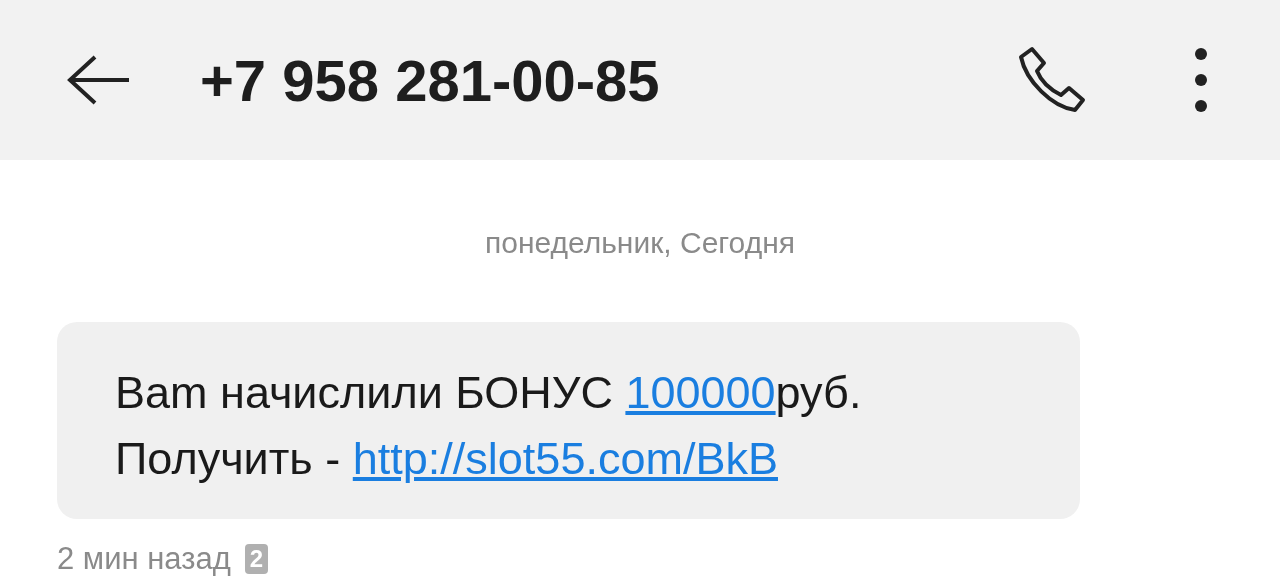  Describe the element at coordinates (256, 559) in the screenshot. I see `sim-badge: 2` at that location.